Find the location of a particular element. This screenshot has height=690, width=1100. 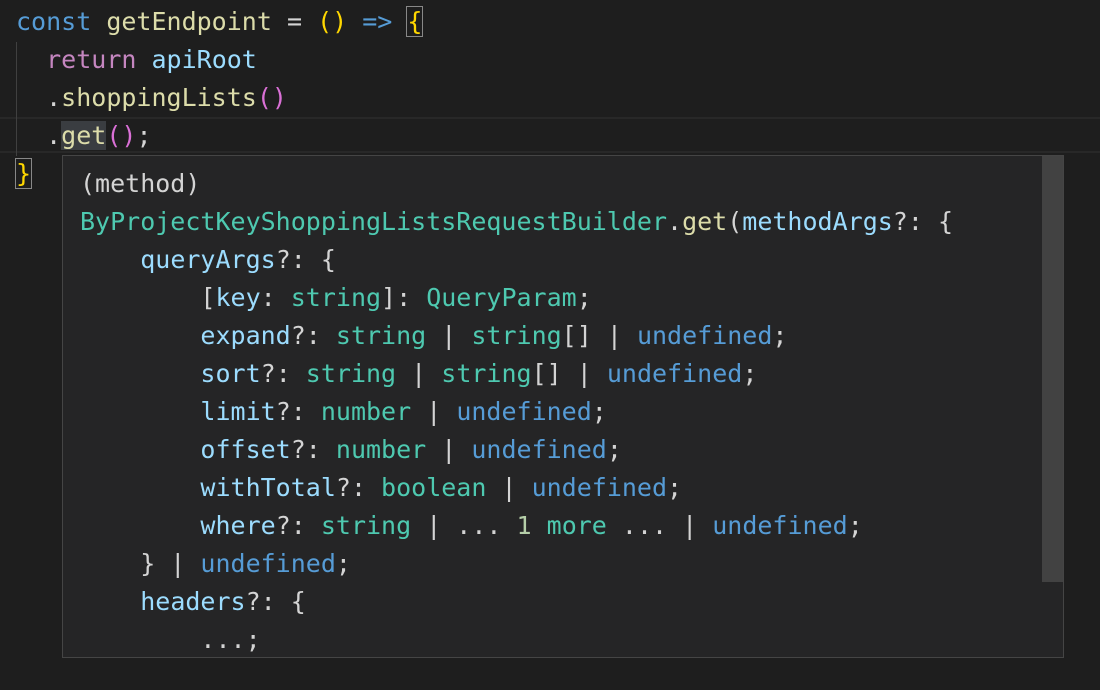

open-brace: { is located at coordinates (415, 21).